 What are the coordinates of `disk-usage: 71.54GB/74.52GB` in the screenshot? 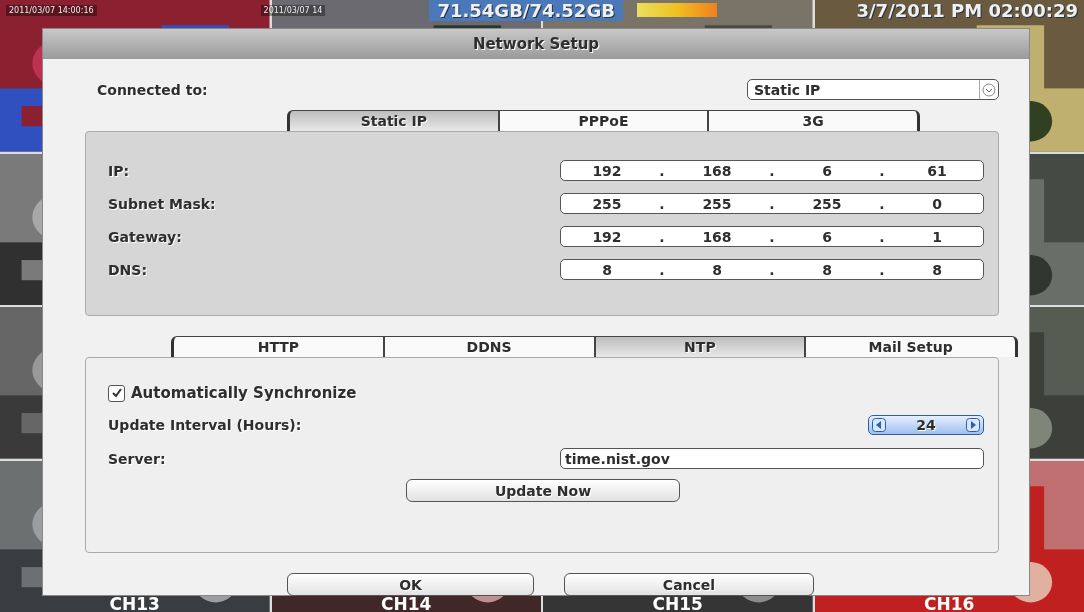 It's located at (526, 10).